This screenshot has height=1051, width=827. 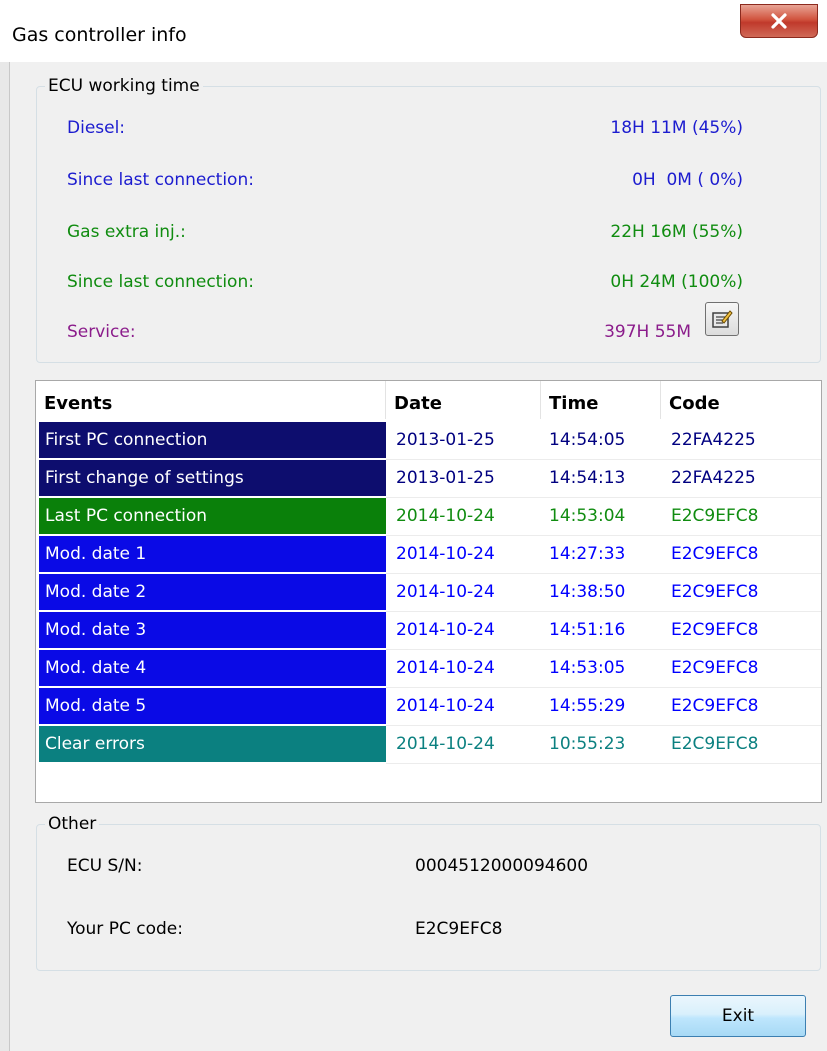 I want to click on exit-button: Exit, so click(x=738, y=1016).